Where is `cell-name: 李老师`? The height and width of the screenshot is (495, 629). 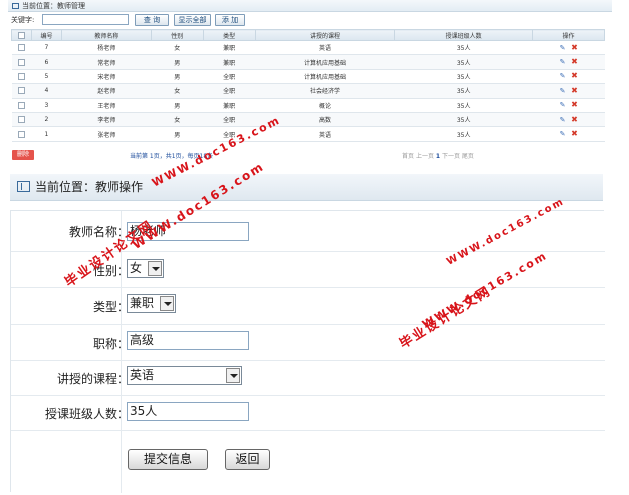 cell-name: 李老师 is located at coordinates (106, 120).